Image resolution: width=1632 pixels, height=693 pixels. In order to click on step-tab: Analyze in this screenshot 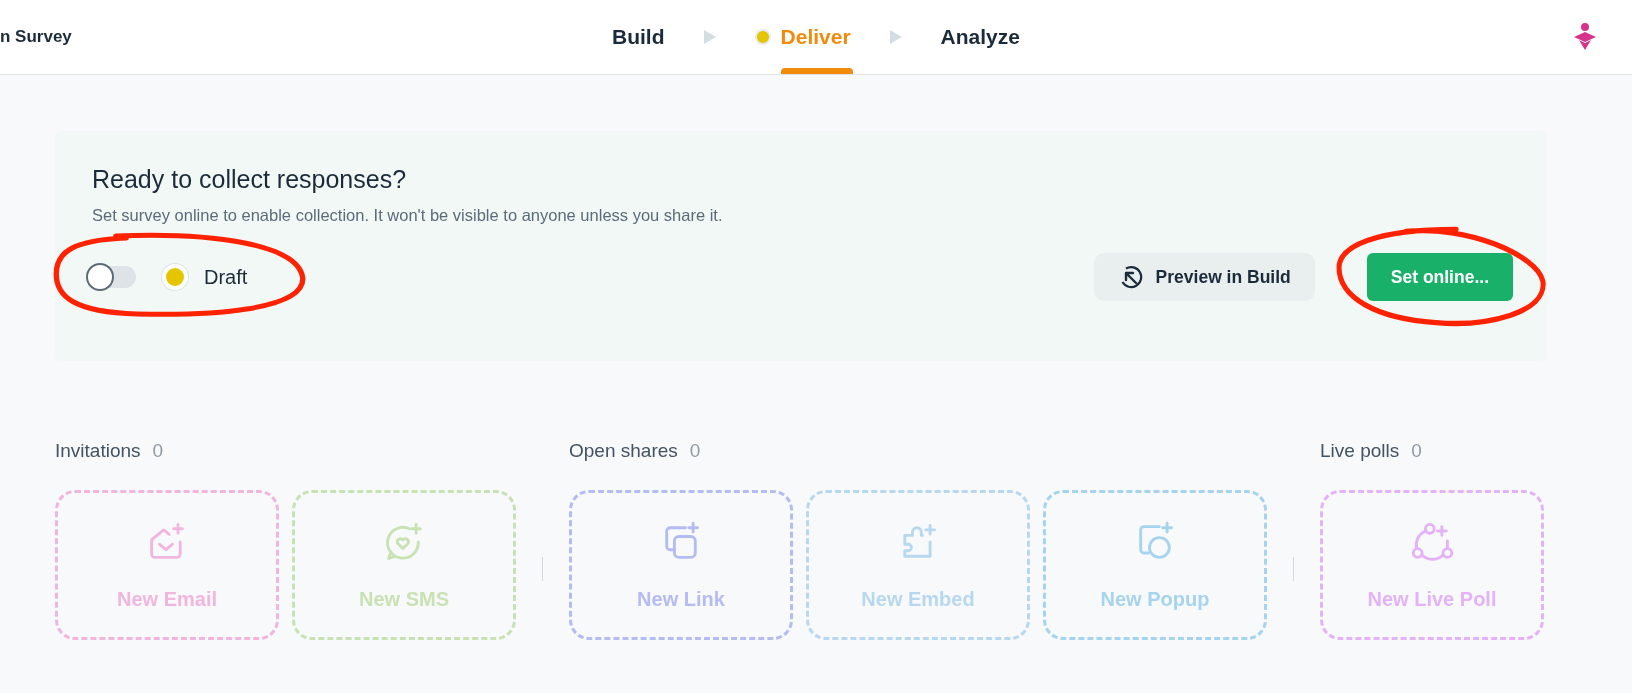, I will do `click(980, 37)`.